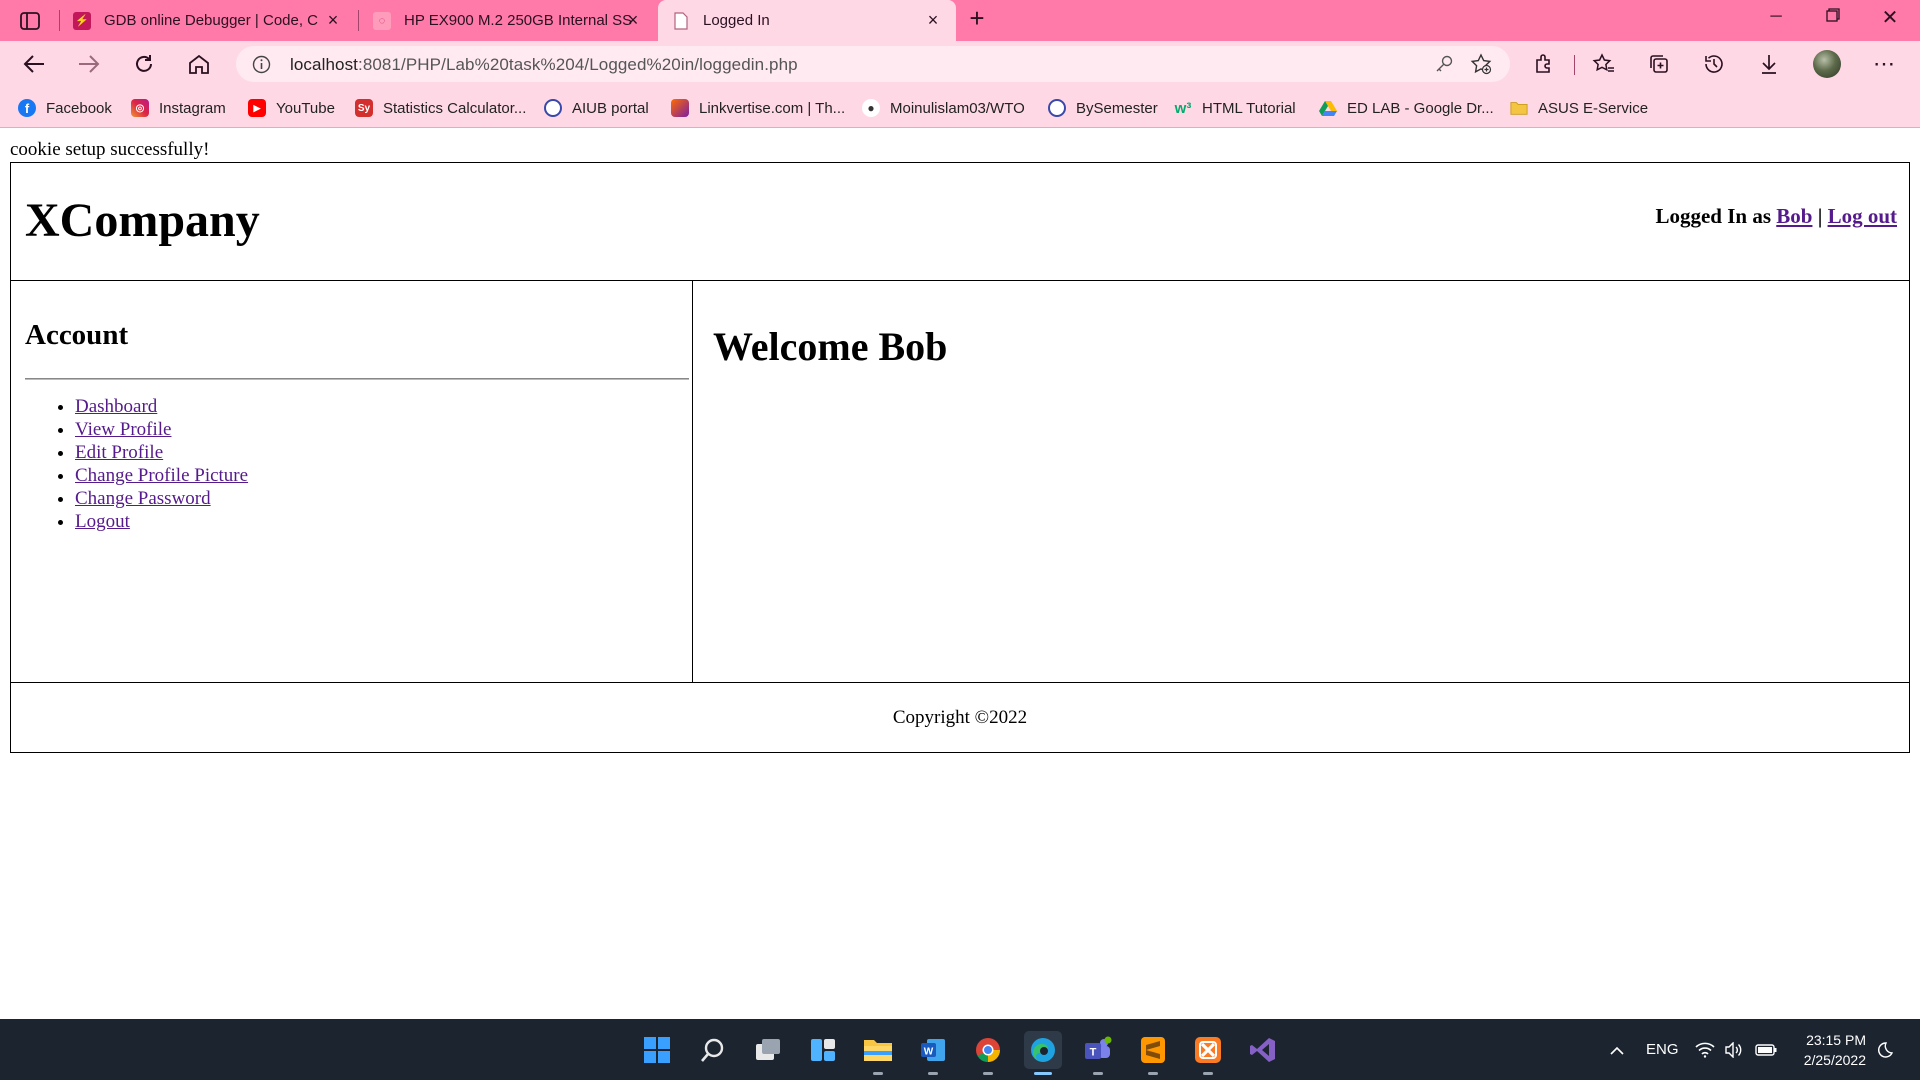 The image size is (1920, 1080). Describe the element at coordinates (823, 1050) in the screenshot. I see `widgets-icon` at that location.